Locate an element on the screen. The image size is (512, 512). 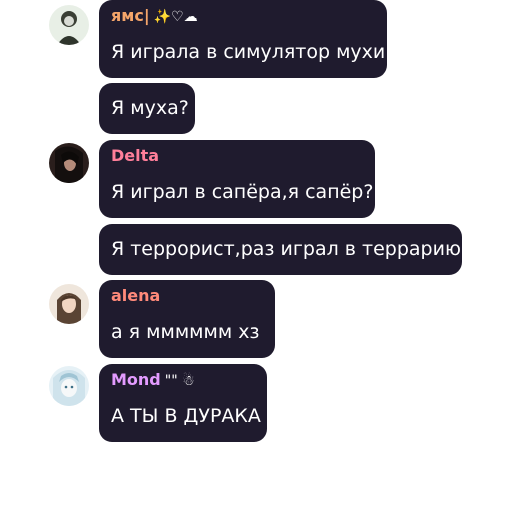
message-bubble: Delta Я играл в сапёра,я сапёр? is located at coordinates (237, 179).